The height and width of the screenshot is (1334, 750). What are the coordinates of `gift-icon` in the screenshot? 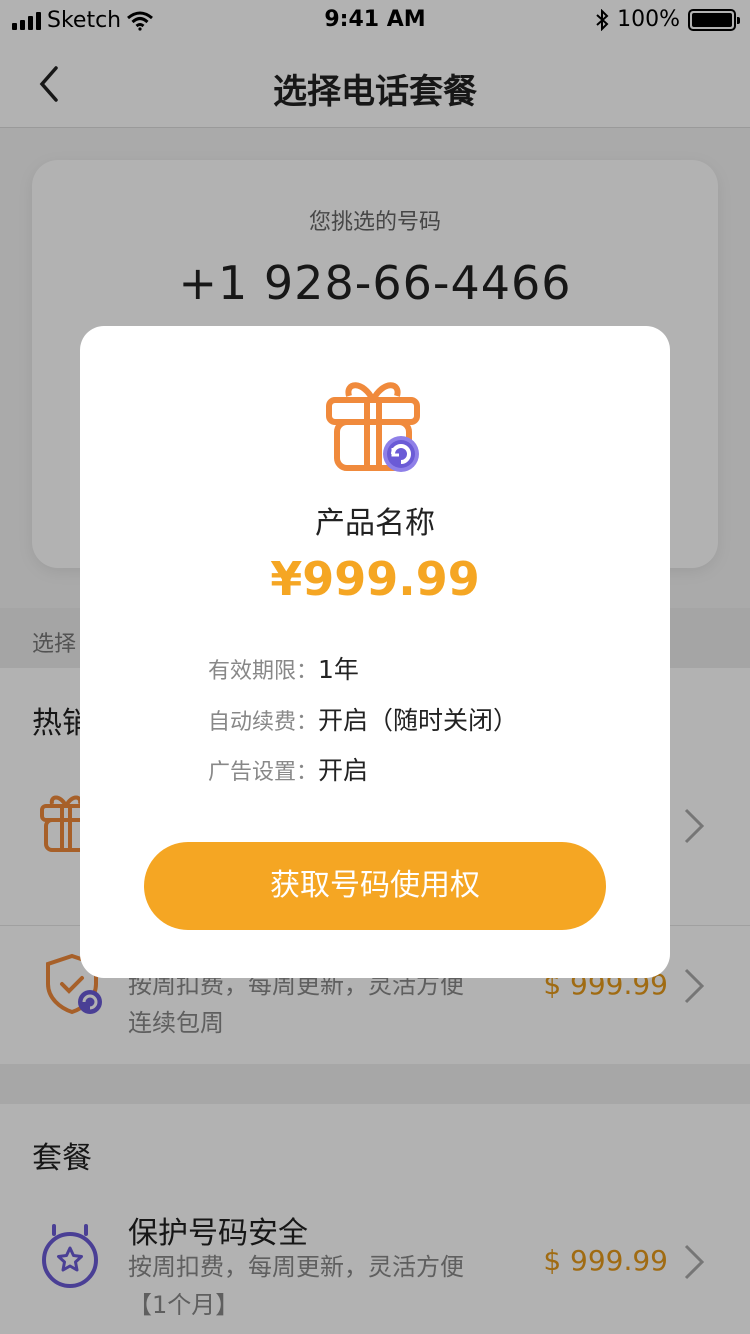 It's located at (373, 427).